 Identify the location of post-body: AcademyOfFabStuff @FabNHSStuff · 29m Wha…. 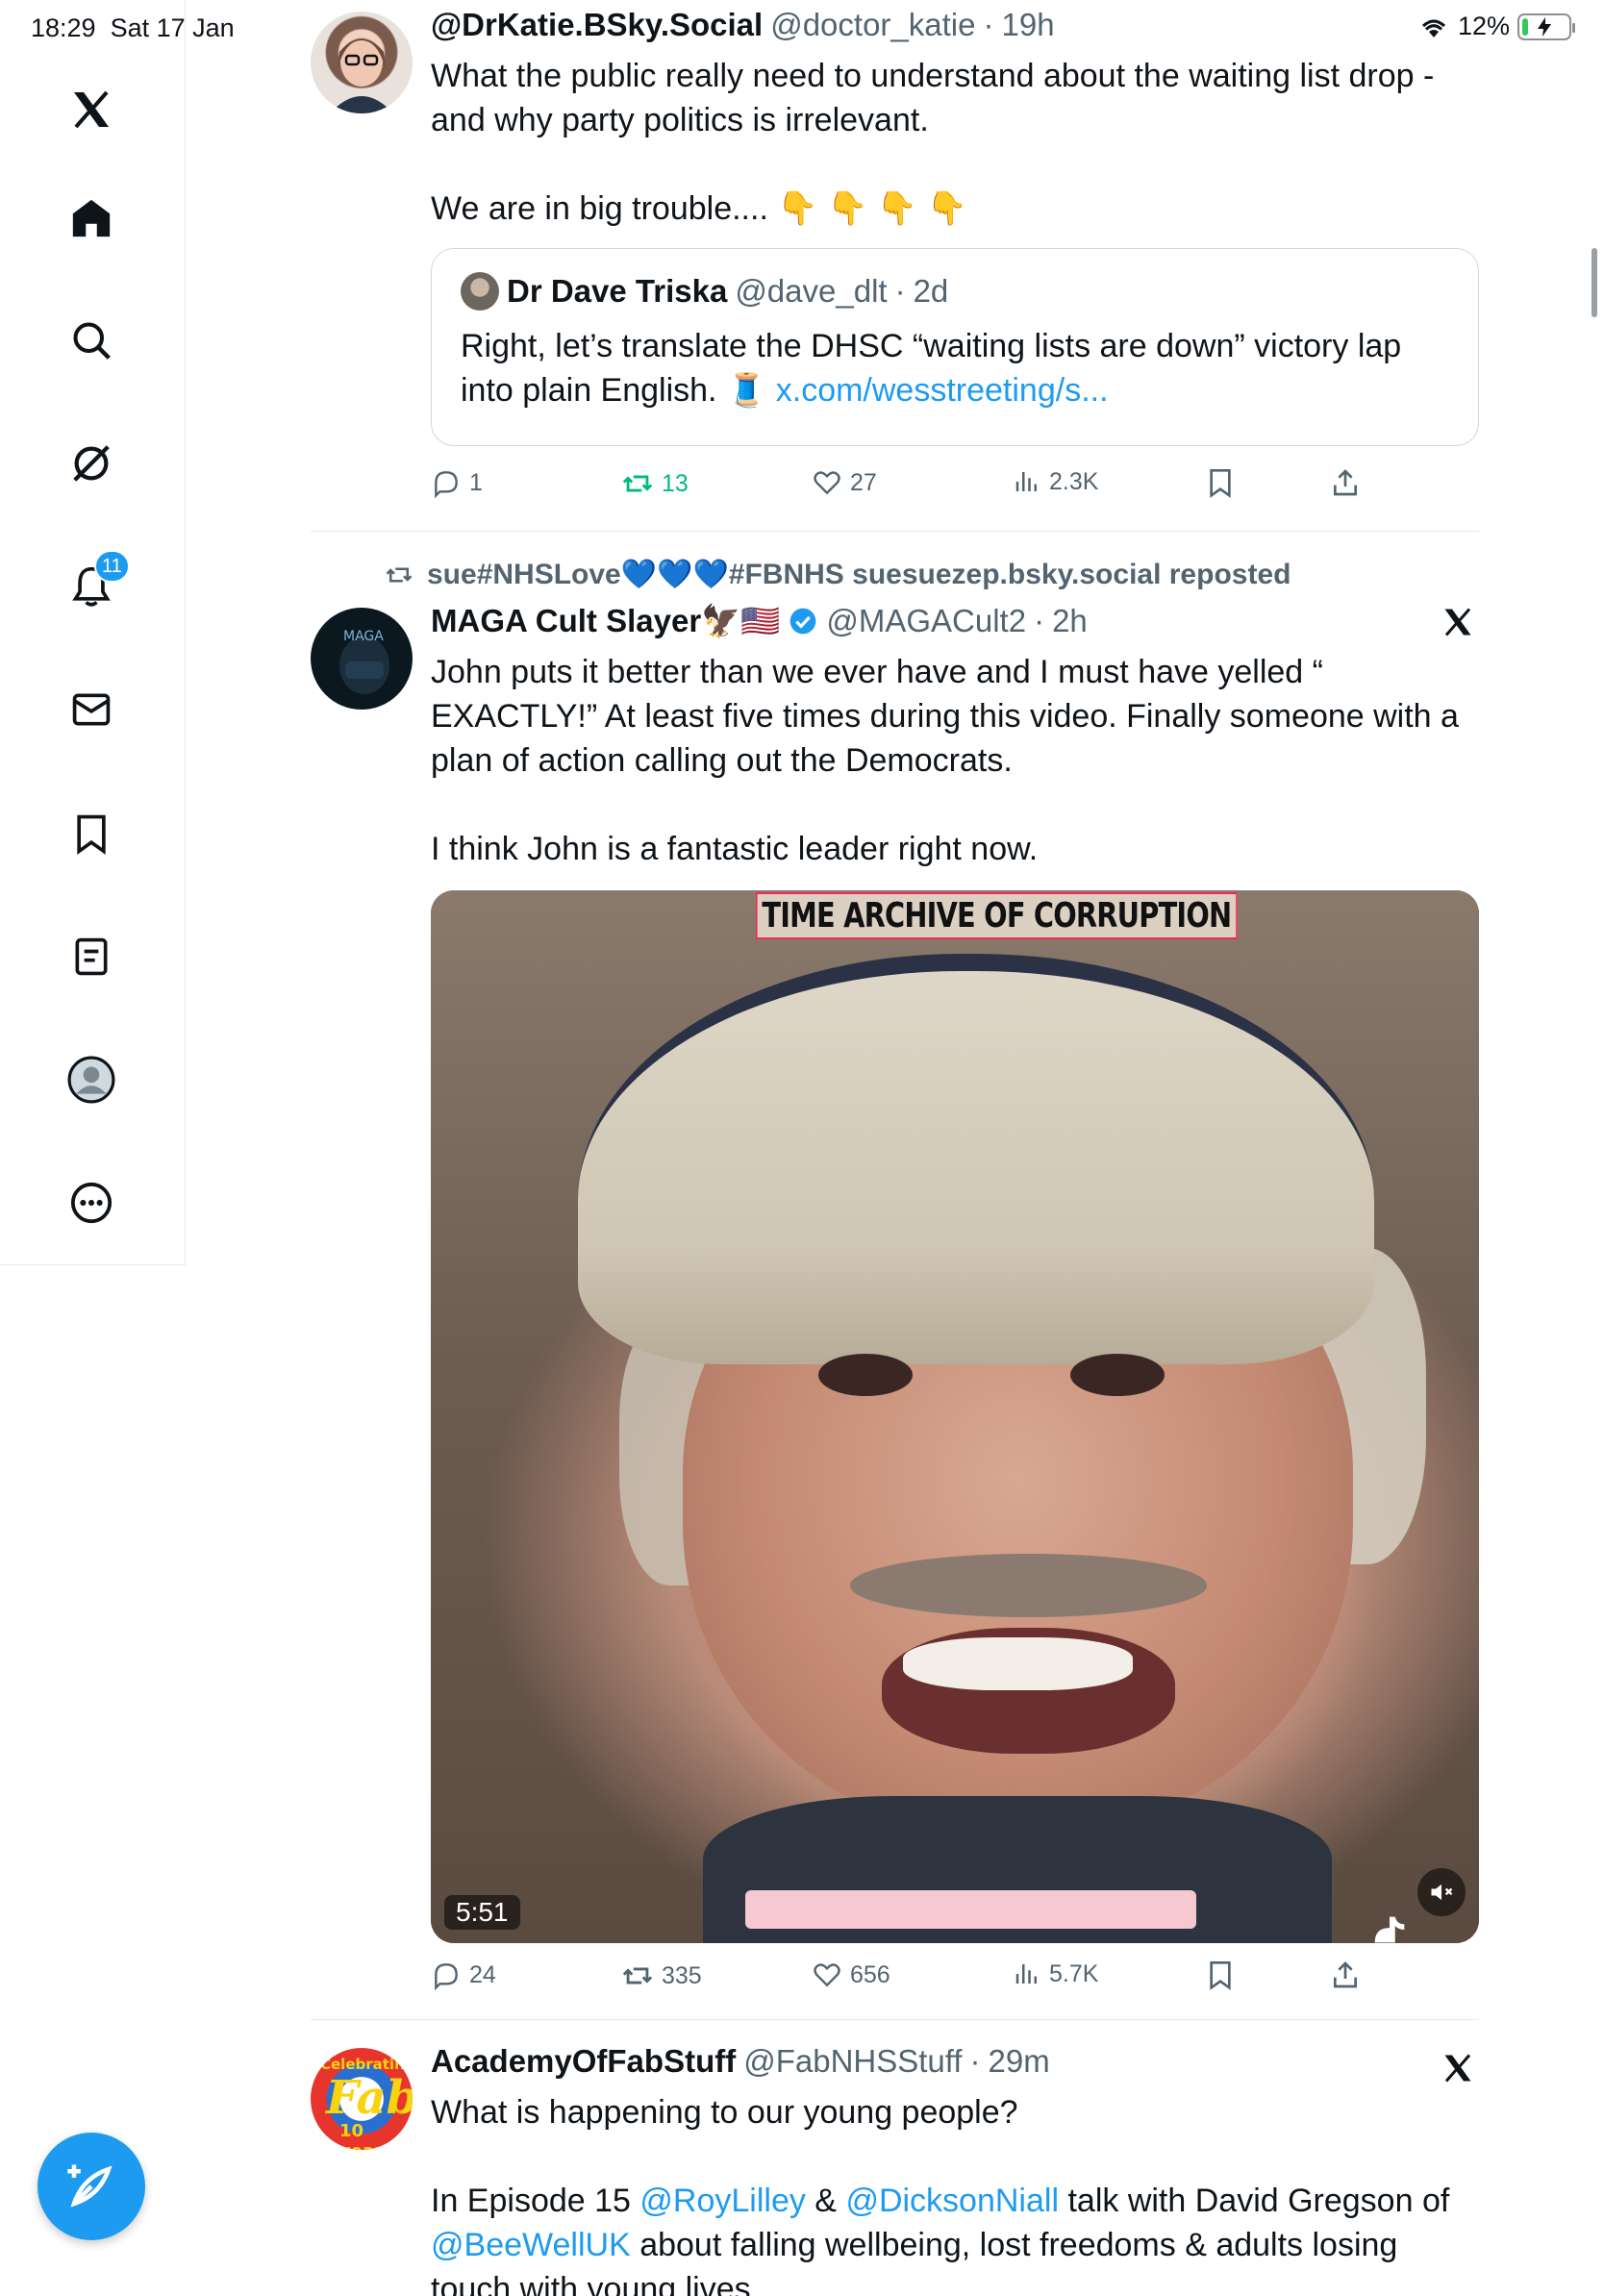
(955, 2169).